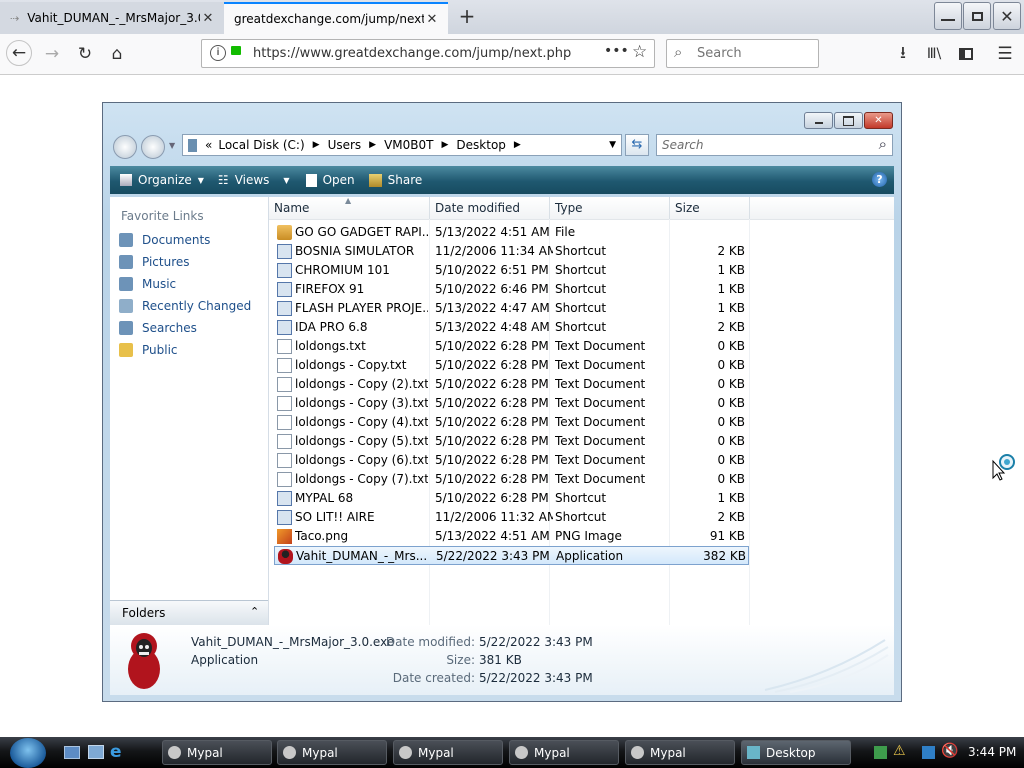  I want to click on breadcrumb-overflow-icon: «, so click(208, 145).